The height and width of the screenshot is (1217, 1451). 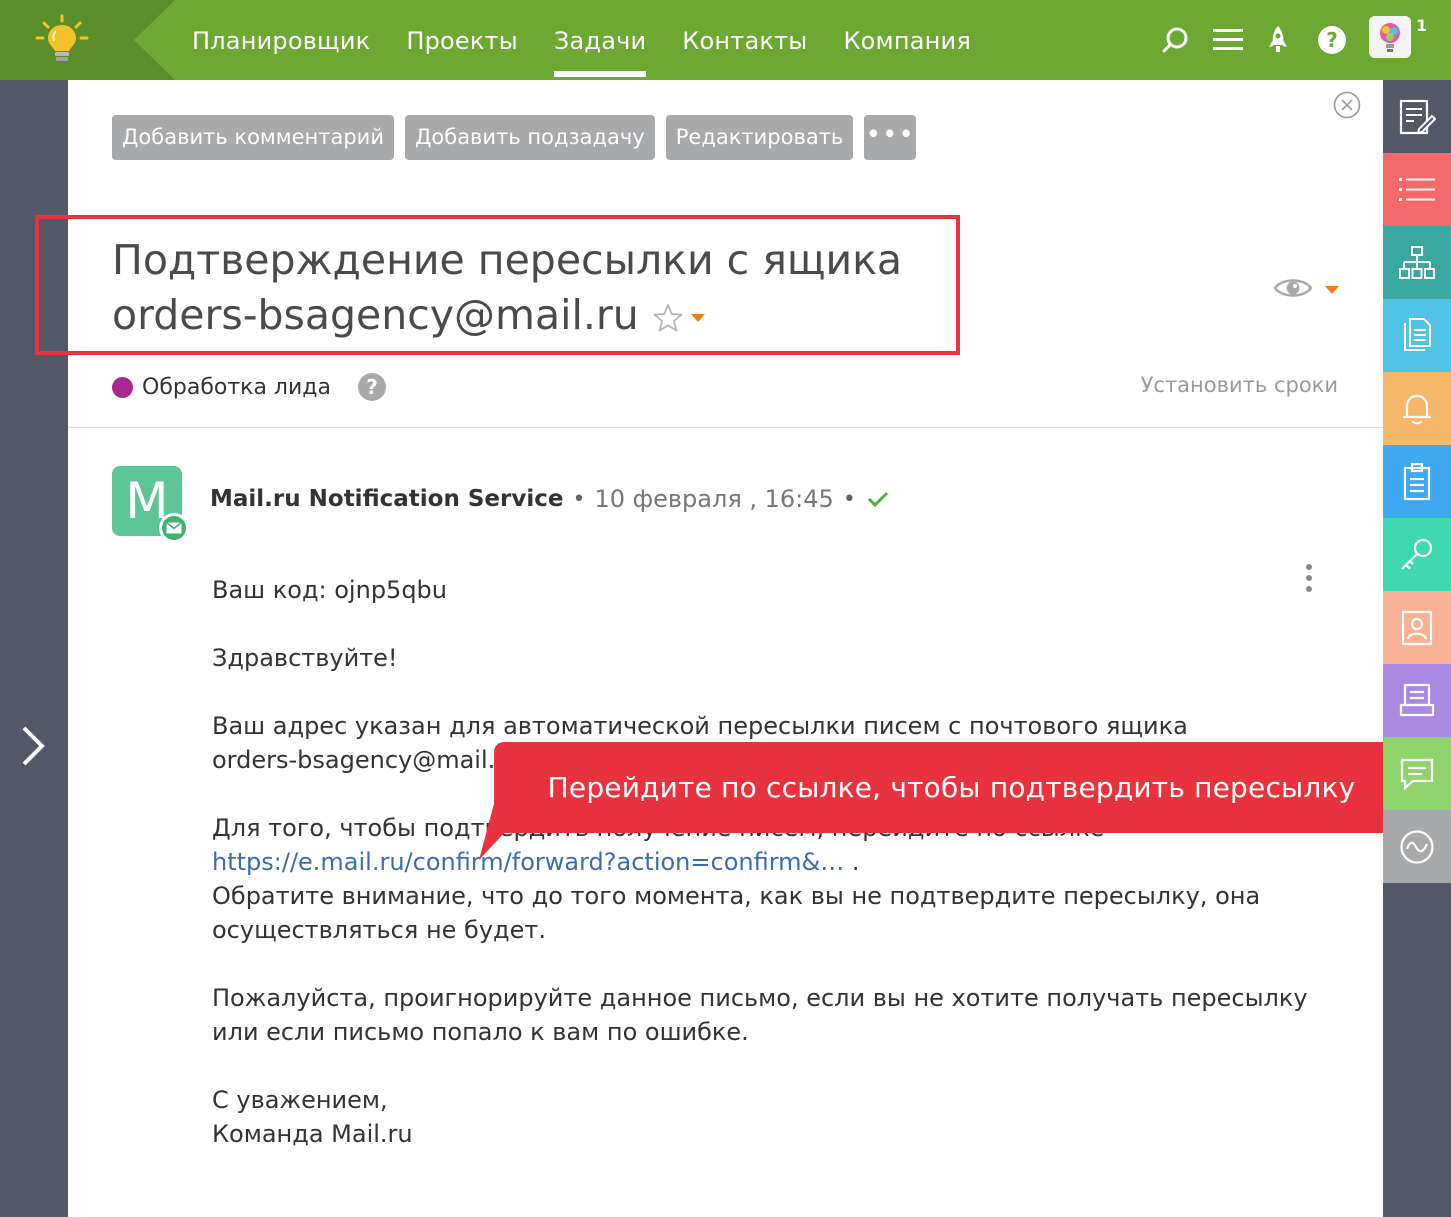 I want to click on chat-icon, so click(x=1417, y=774).